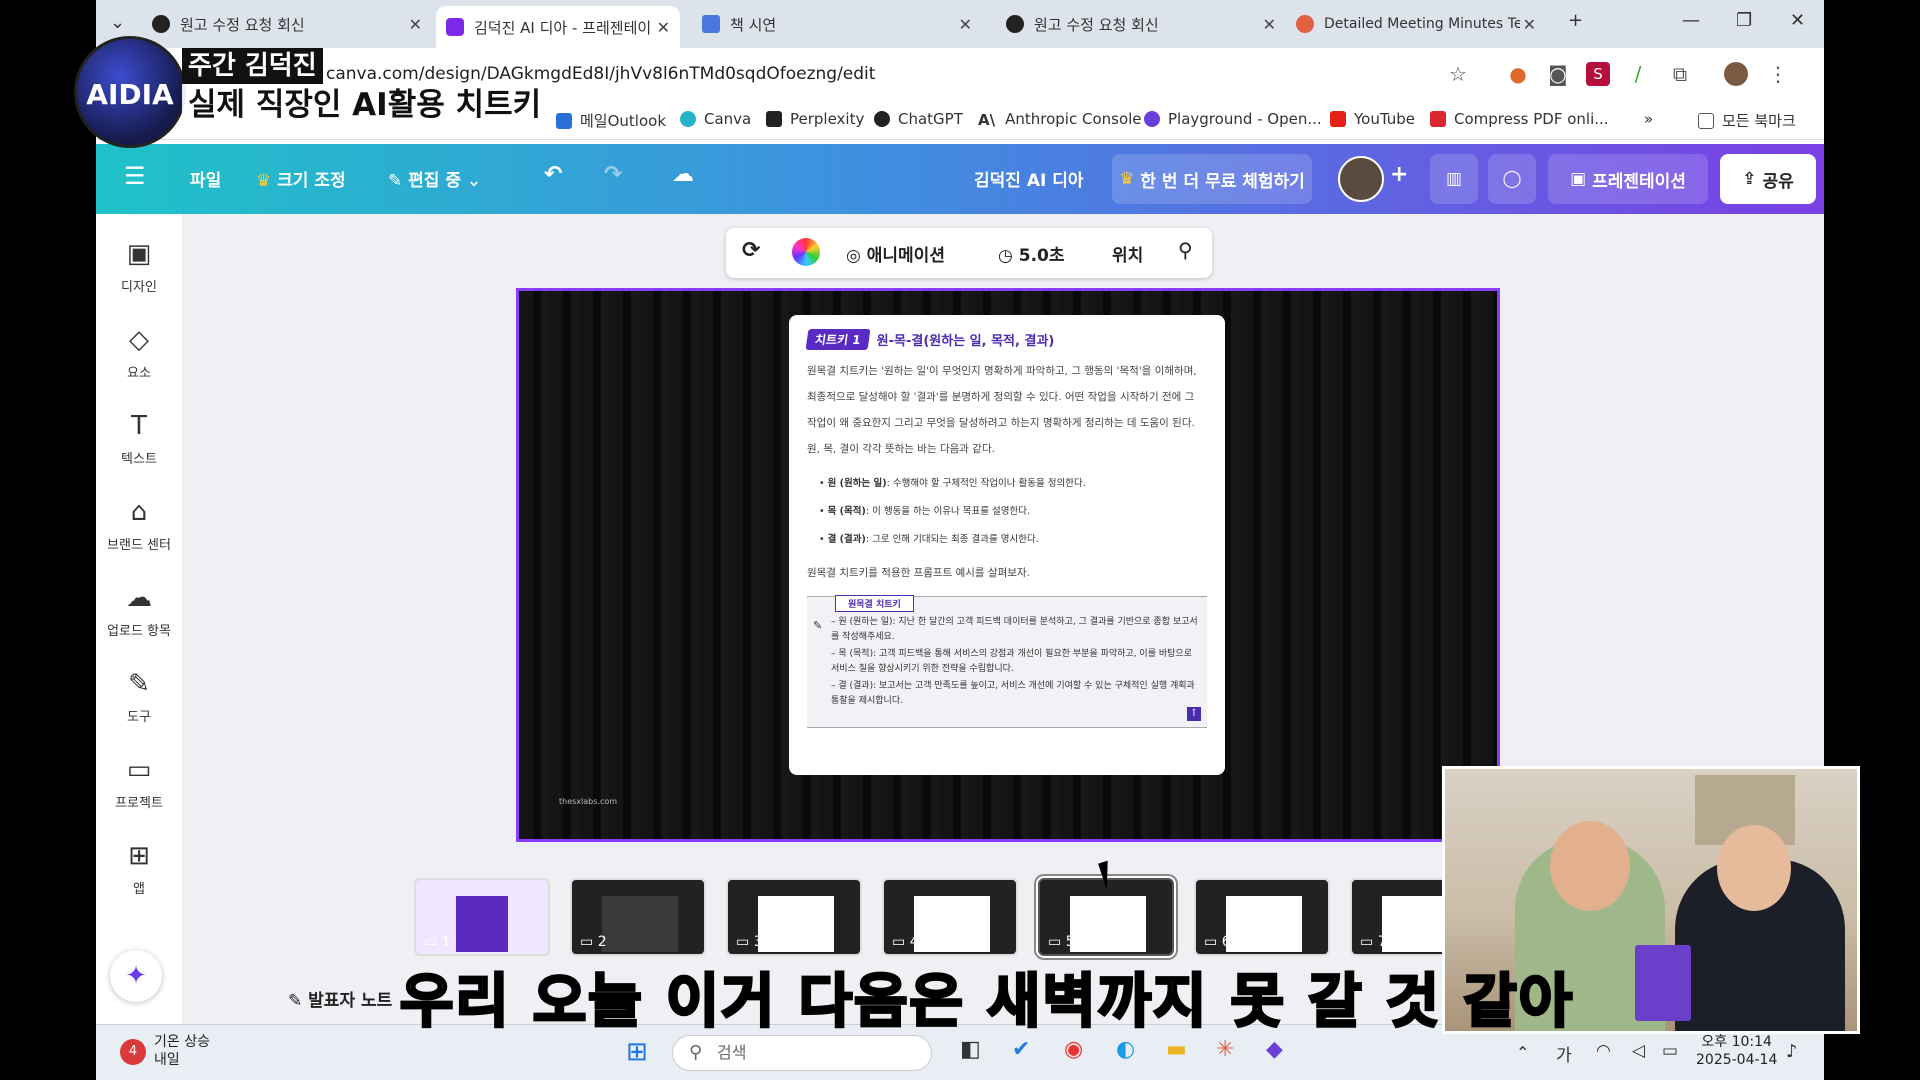  What do you see at coordinates (882, 119) in the screenshot?
I see `chatgpt-icon` at bounding box center [882, 119].